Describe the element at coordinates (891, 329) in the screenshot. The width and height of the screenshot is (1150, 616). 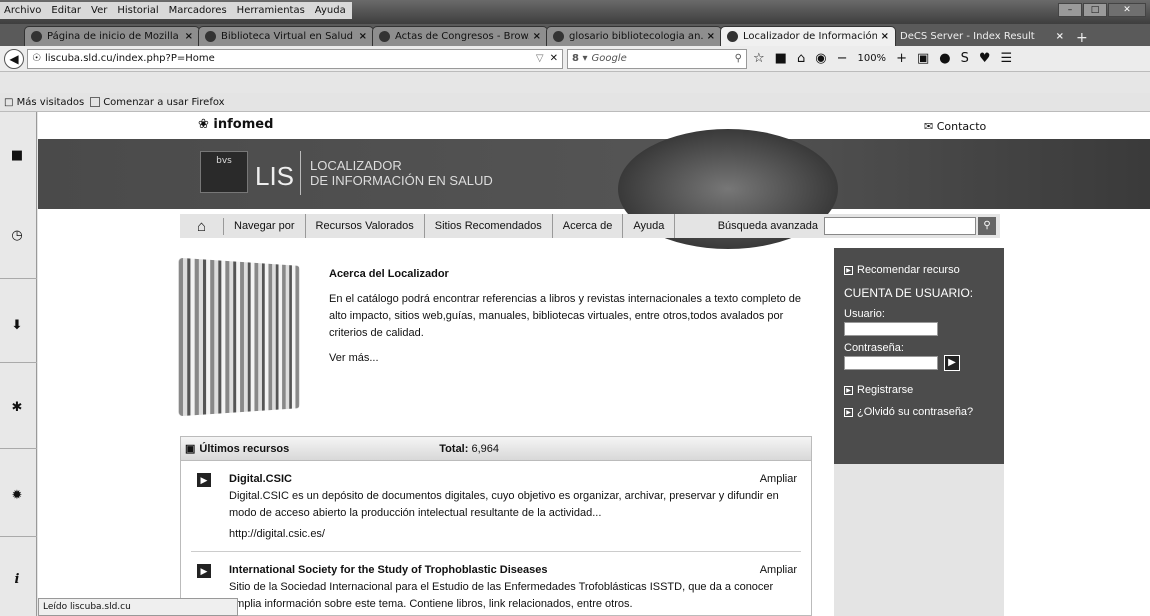
I see `username-input` at that location.